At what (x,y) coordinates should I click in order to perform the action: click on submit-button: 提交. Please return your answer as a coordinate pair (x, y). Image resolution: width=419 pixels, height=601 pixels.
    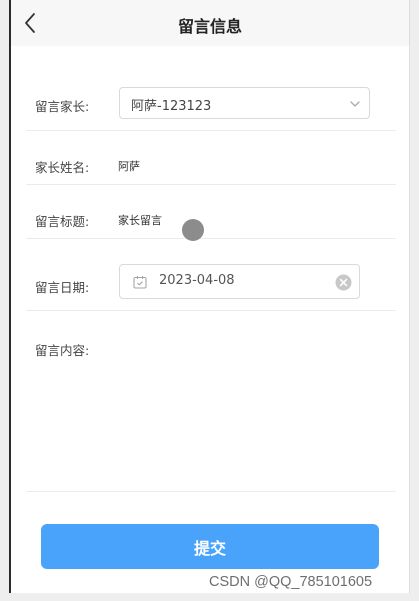
    Looking at the image, I should click on (210, 546).